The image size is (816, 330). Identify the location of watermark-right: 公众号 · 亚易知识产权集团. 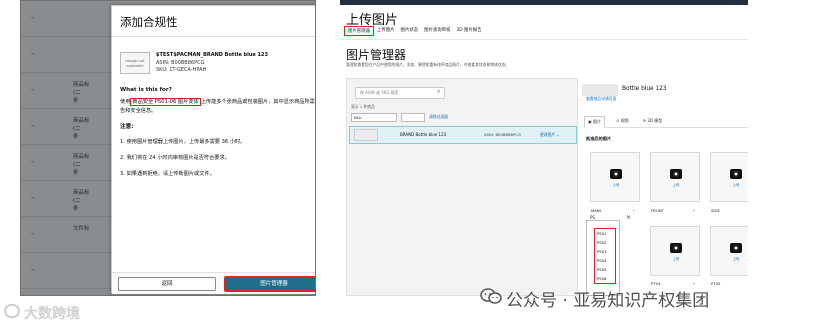
(608, 301).